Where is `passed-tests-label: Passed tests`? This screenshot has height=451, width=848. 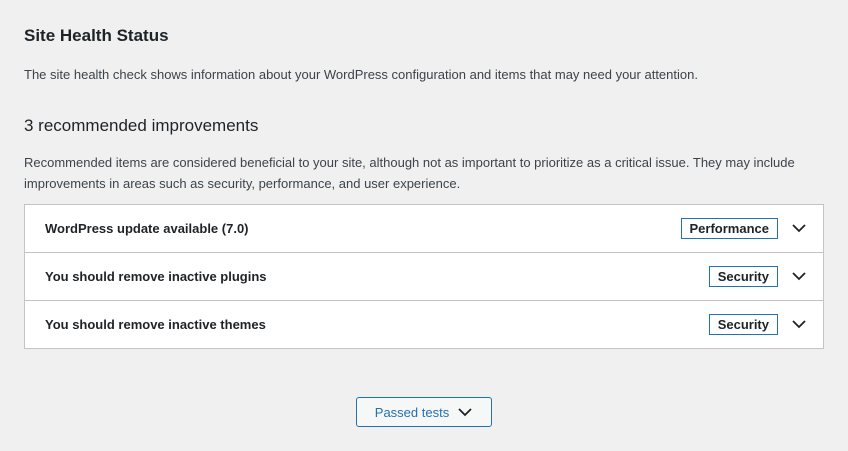 passed-tests-label: Passed tests is located at coordinates (412, 412).